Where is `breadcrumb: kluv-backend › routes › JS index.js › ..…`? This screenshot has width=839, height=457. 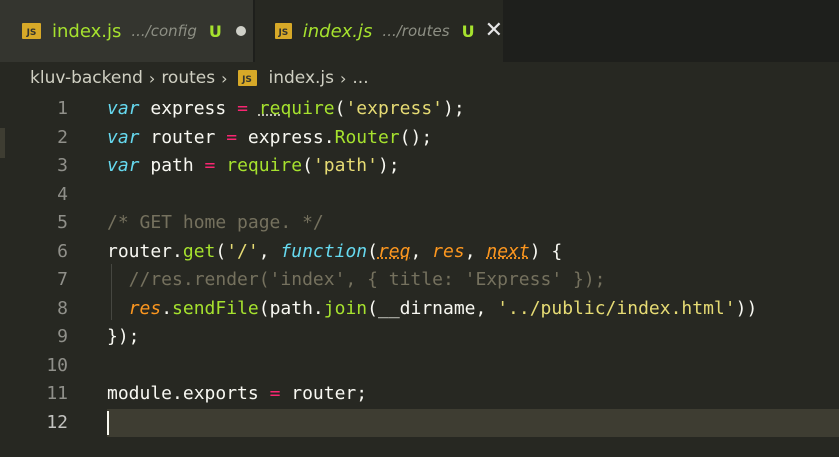
breadcrumb: kluv-backend › routes › JS index.js › ..… is located at coordinates (419, 78).